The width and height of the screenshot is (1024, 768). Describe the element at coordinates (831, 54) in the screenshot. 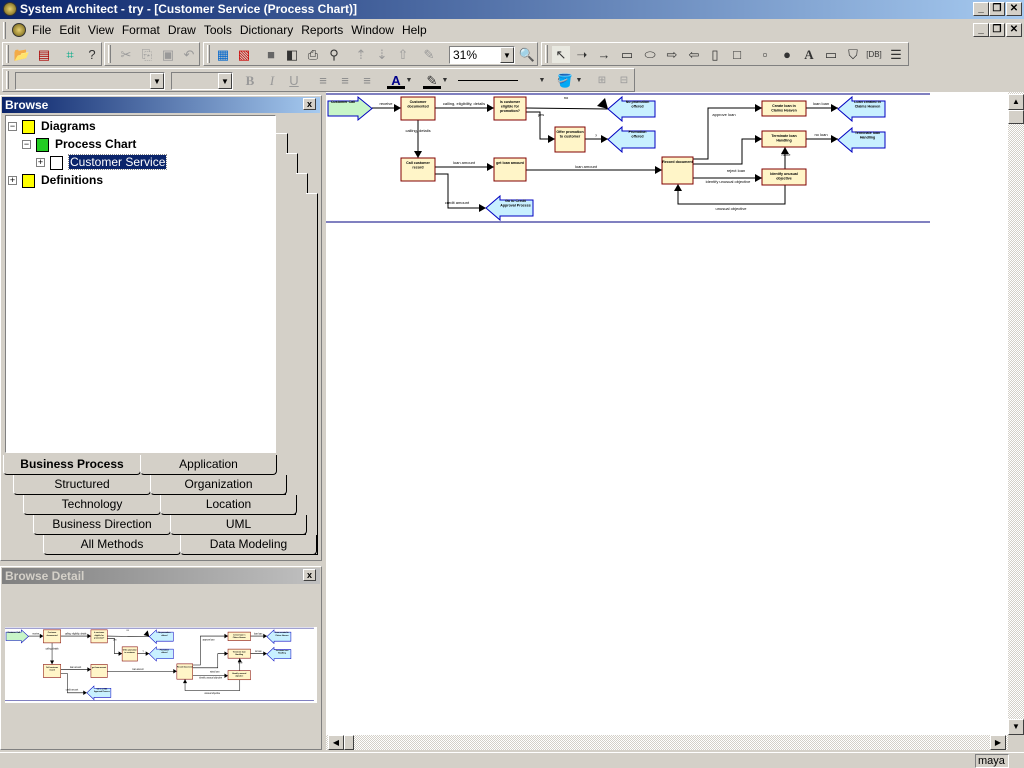

I see `rectangle-icon: ▭` at that location.